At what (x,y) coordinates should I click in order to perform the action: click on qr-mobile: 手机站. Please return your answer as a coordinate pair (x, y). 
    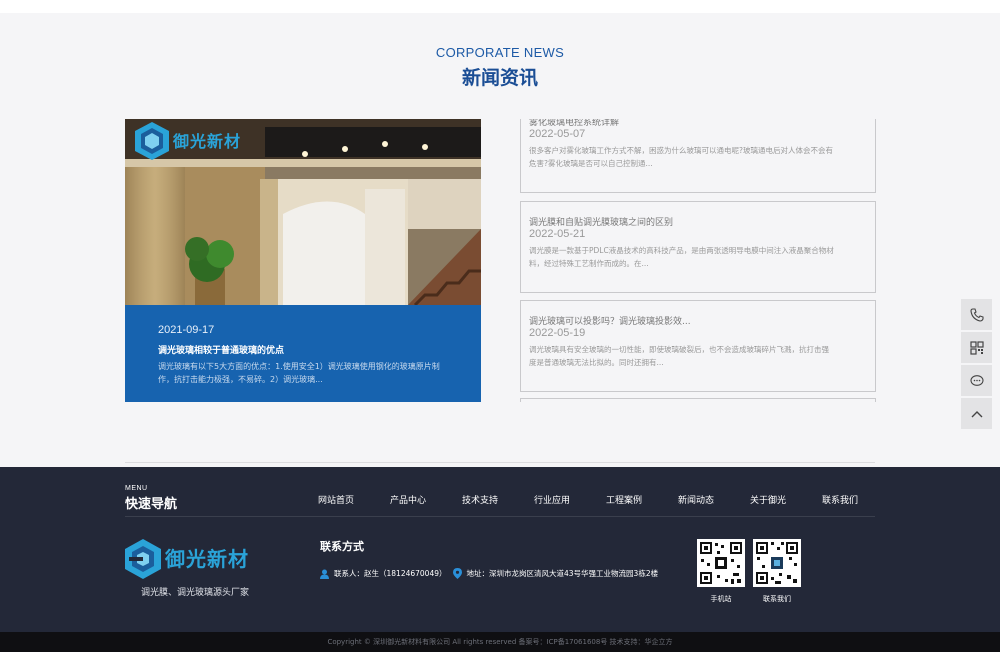
    Looking at the image, I should click on (721, 571).